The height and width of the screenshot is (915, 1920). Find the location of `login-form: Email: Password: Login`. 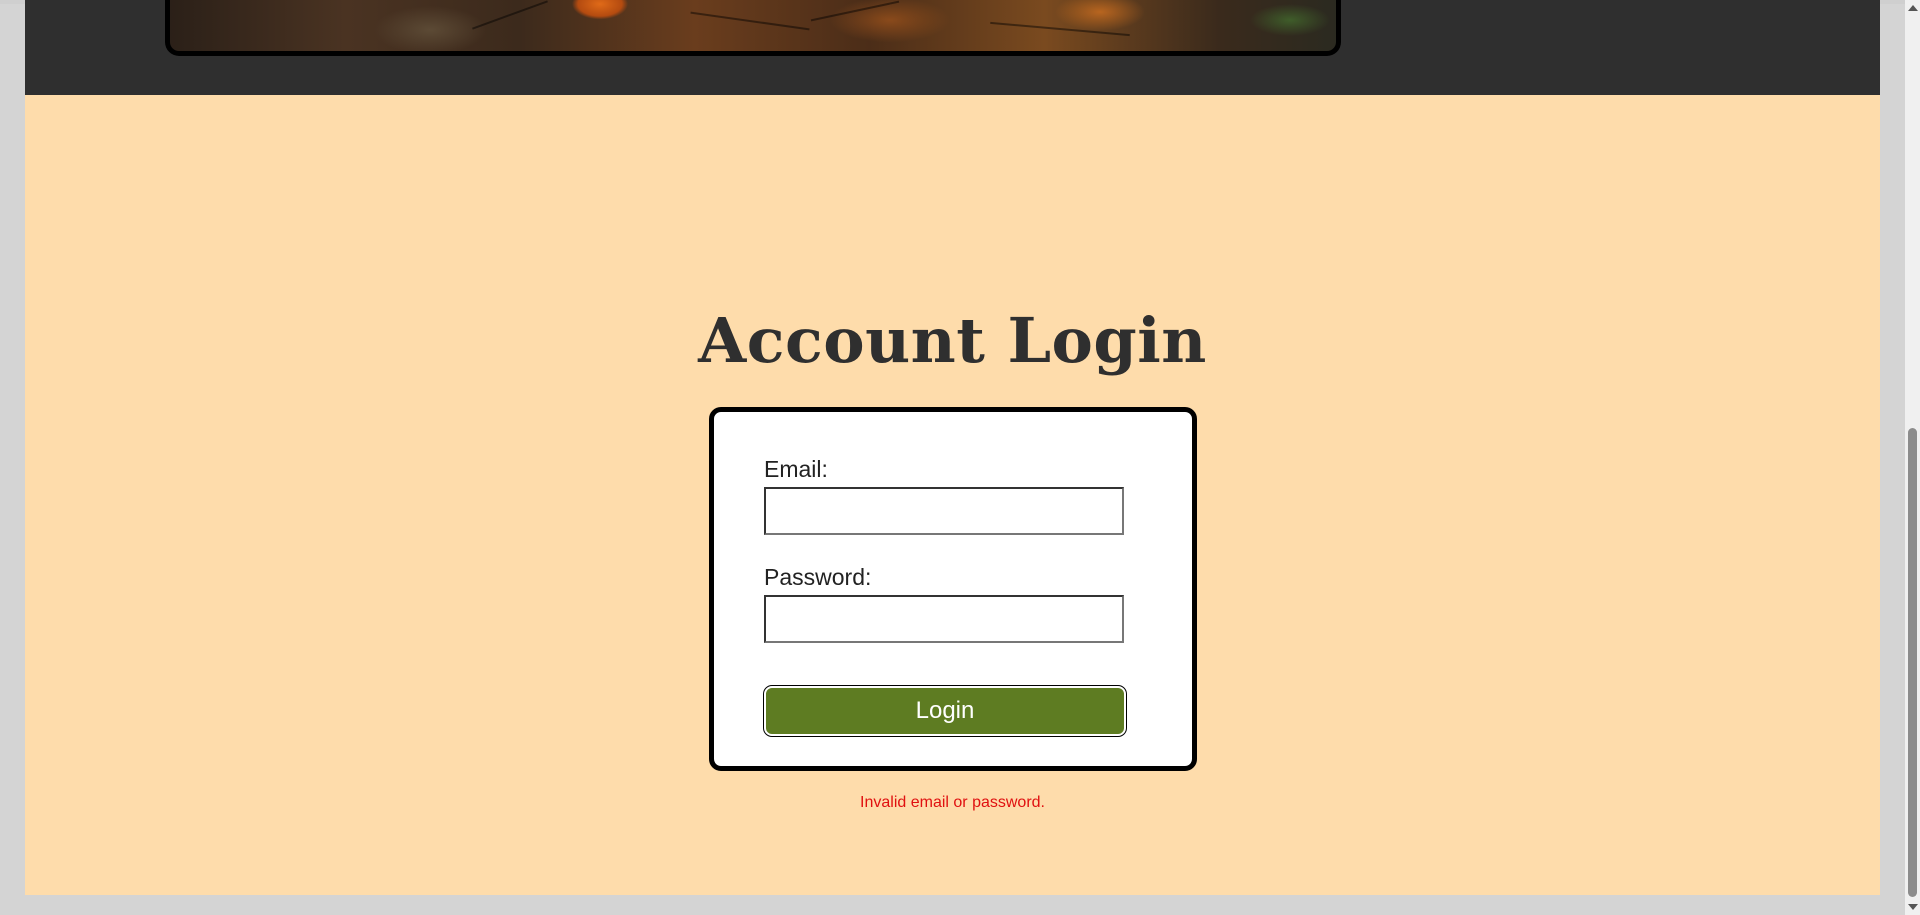

login-form: Email: Password: Login is located at coordinates (953, 589).